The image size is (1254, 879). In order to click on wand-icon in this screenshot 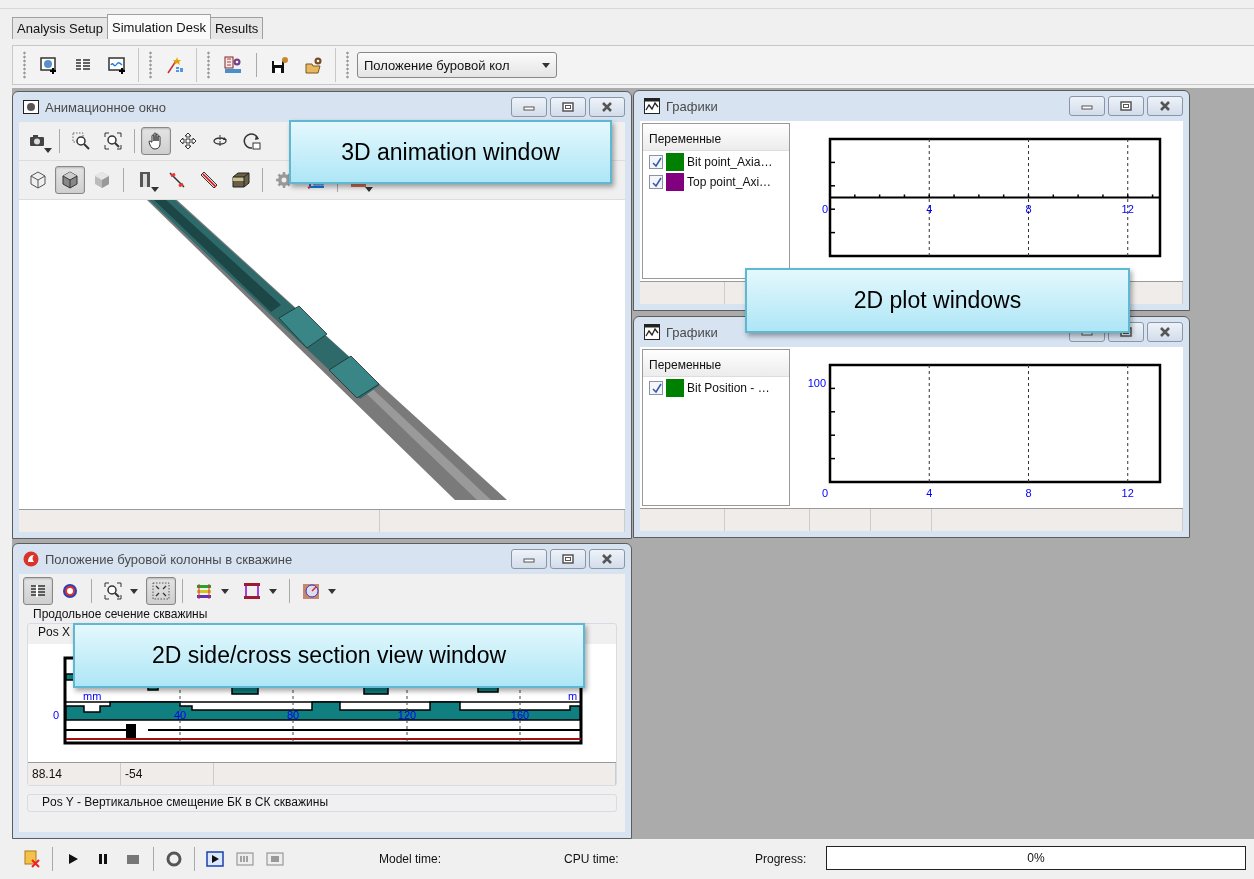, I will do `click(175, 65)`.